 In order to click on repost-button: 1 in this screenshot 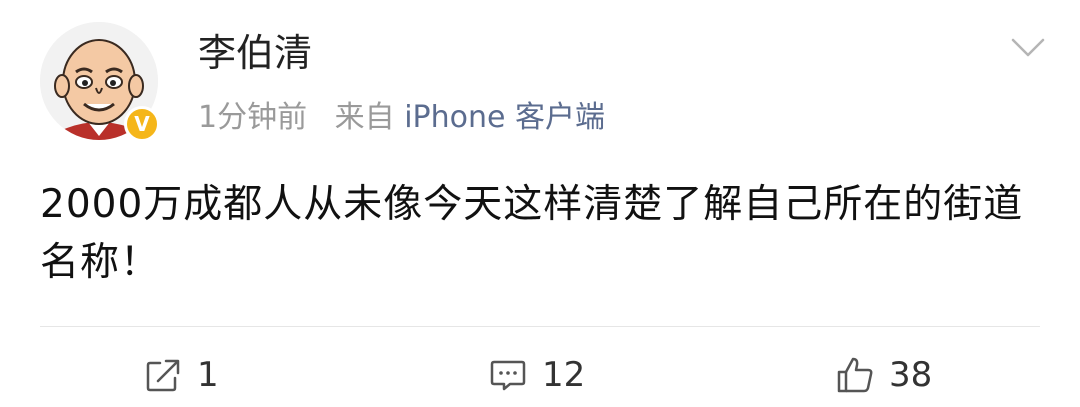, I will do `click(181, 375)`.